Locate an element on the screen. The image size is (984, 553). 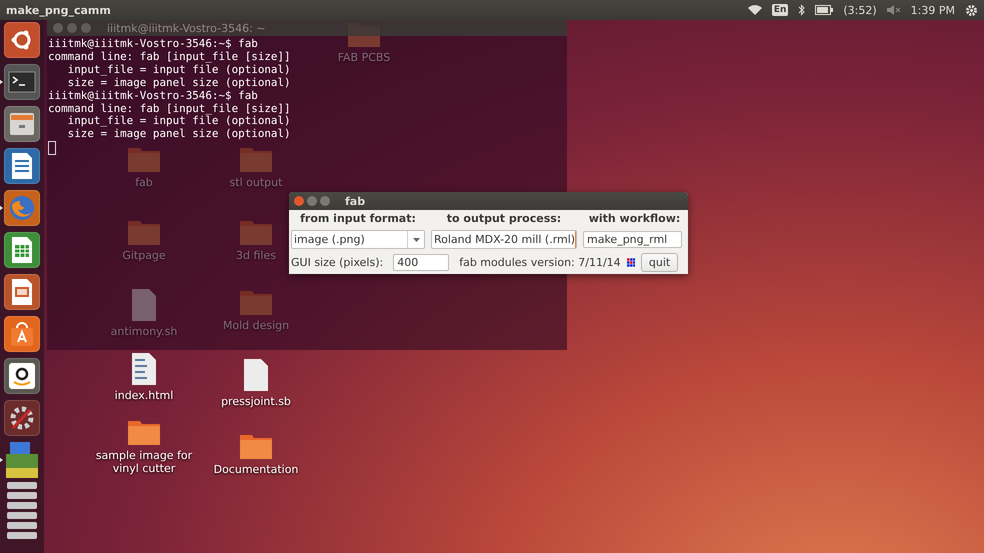
text-cursor is located at coordinates (52, 148).